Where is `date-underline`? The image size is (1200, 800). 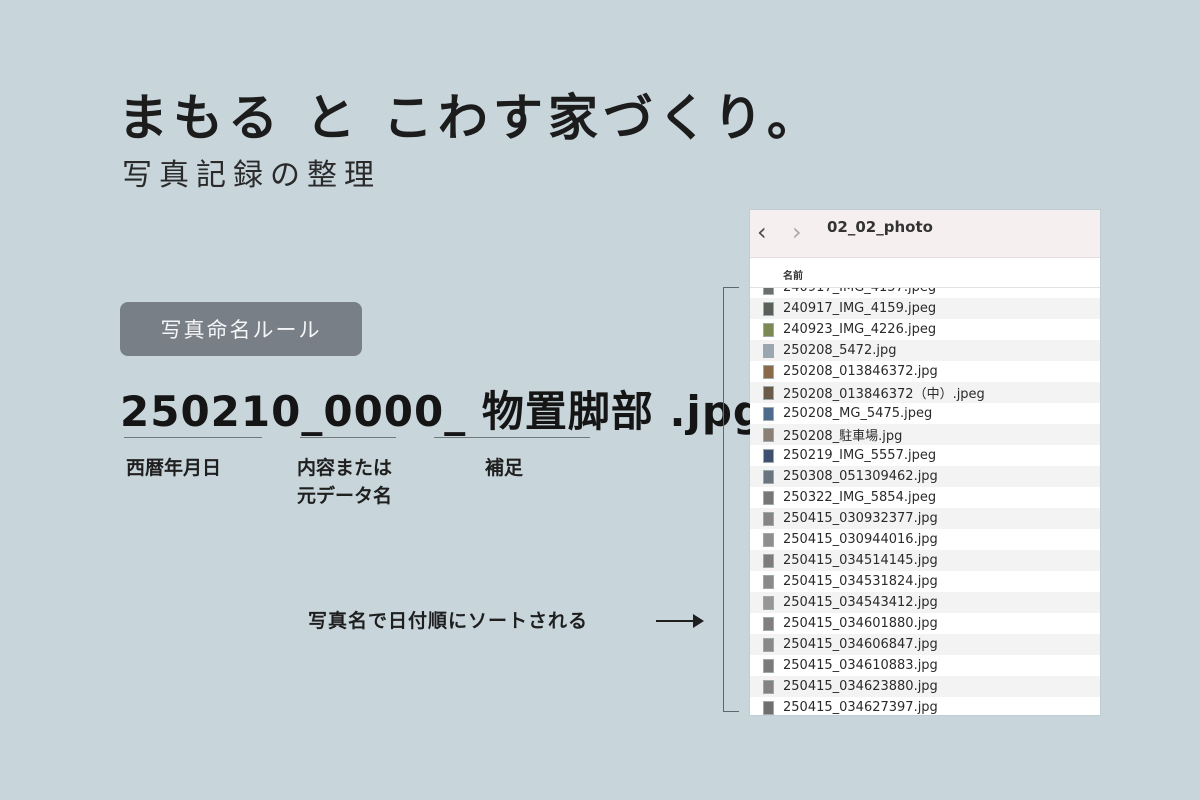 date-underline is located at coordinates (193, 437).